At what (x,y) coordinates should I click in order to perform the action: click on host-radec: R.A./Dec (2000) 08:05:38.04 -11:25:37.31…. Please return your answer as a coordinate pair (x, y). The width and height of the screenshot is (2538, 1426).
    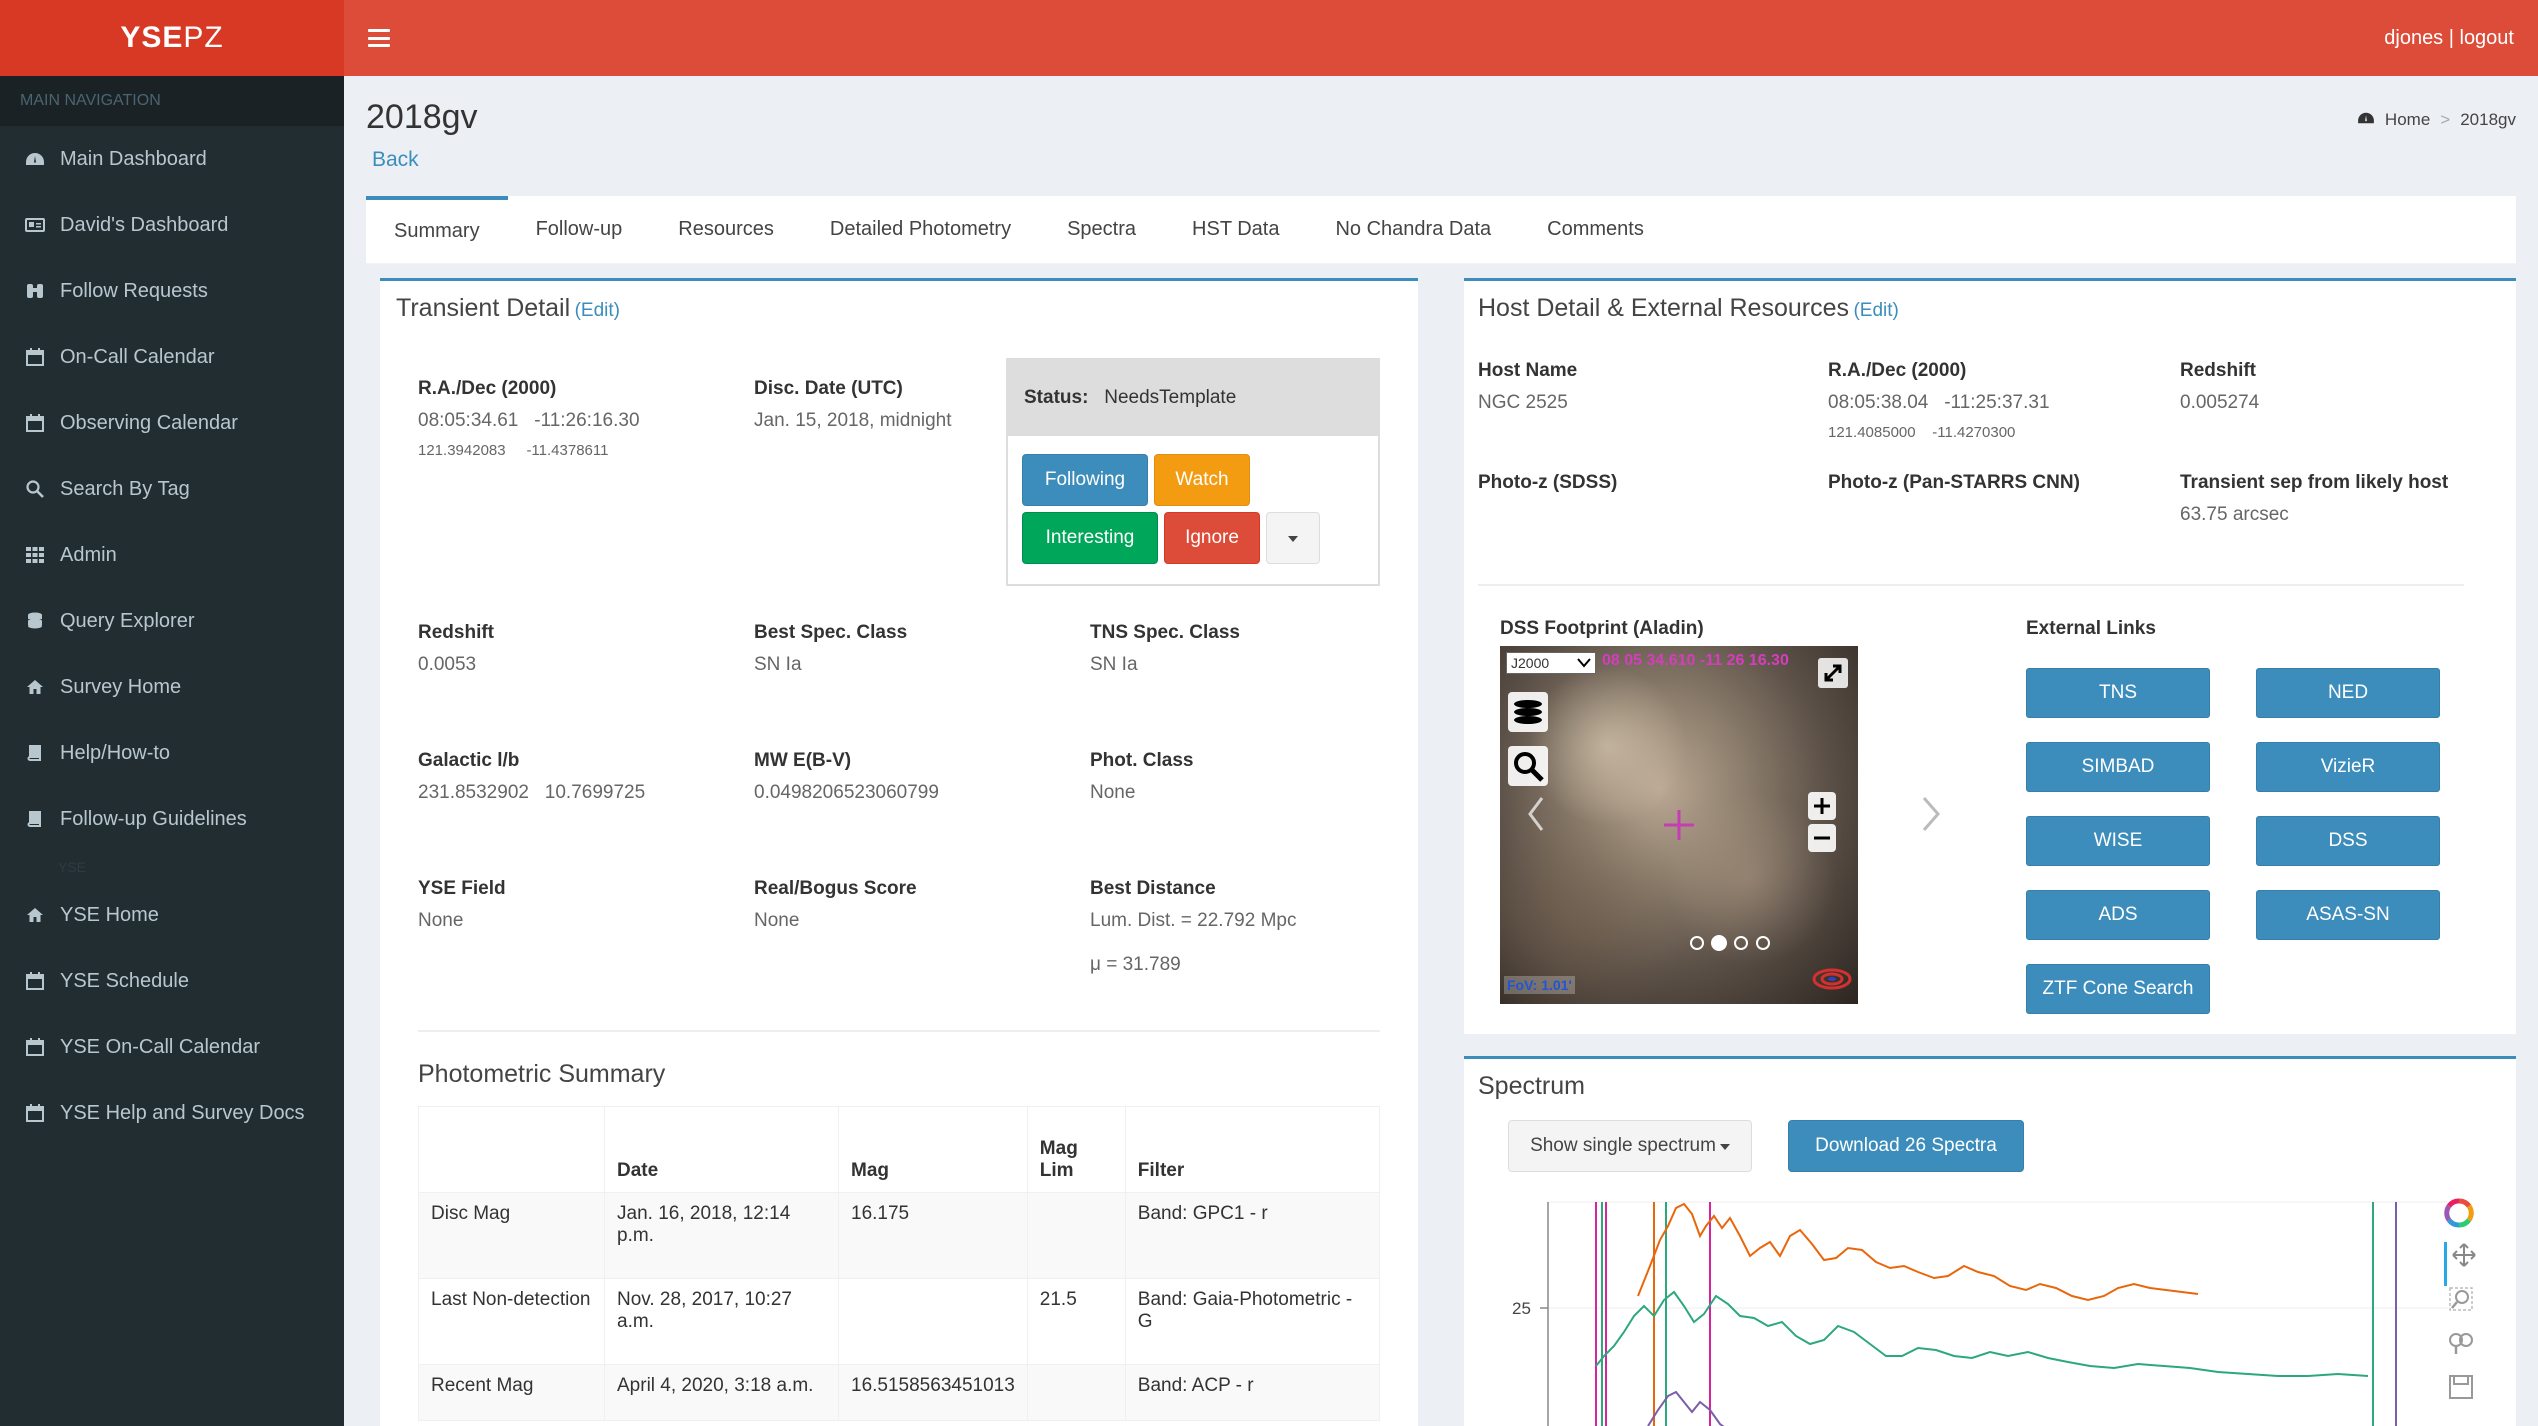
    Looking at the image, I should click on (1939, 400).